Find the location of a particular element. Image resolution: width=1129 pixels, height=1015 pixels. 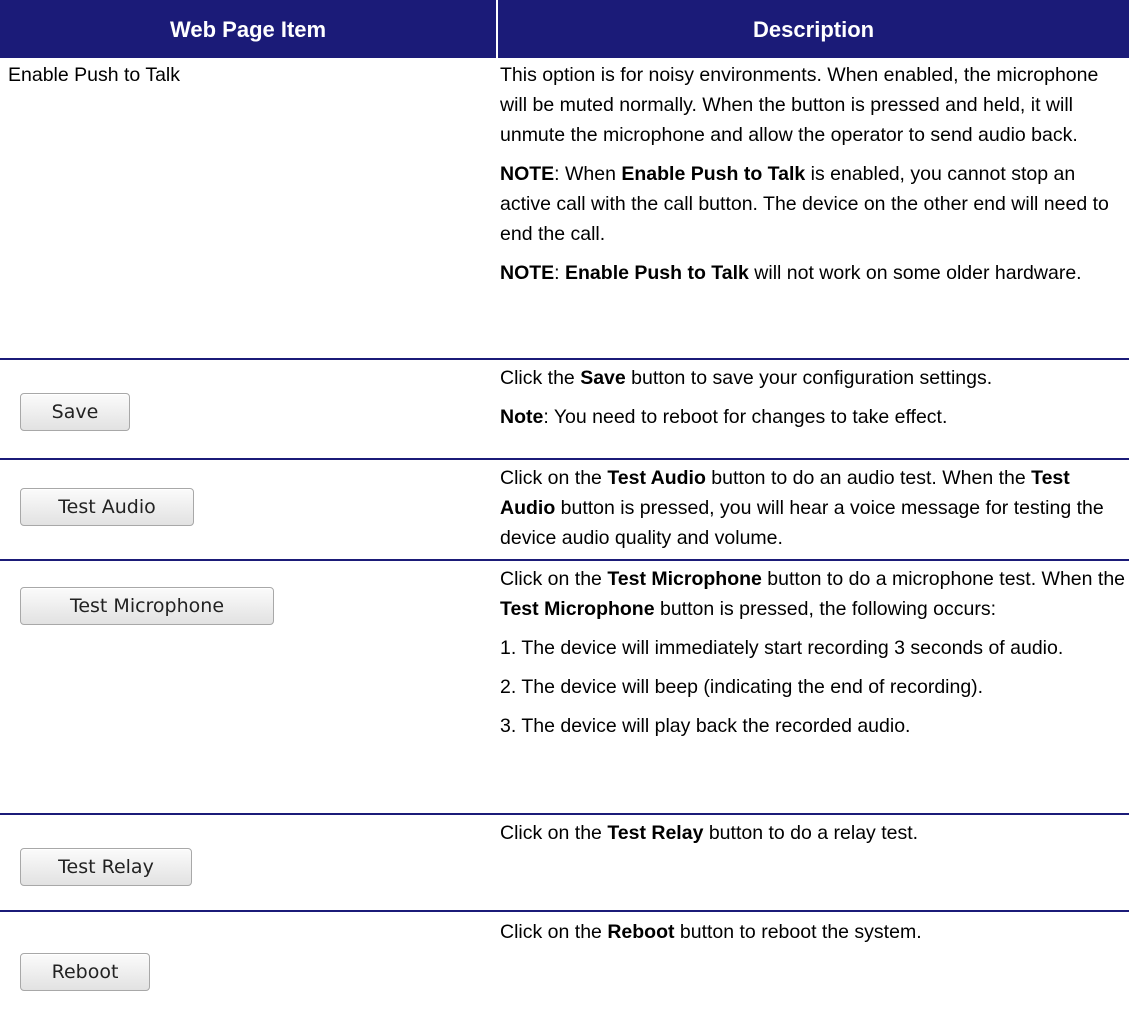

item-enable-push-to-talk: Enable Push to Talk is located at coordinates (94, 75).